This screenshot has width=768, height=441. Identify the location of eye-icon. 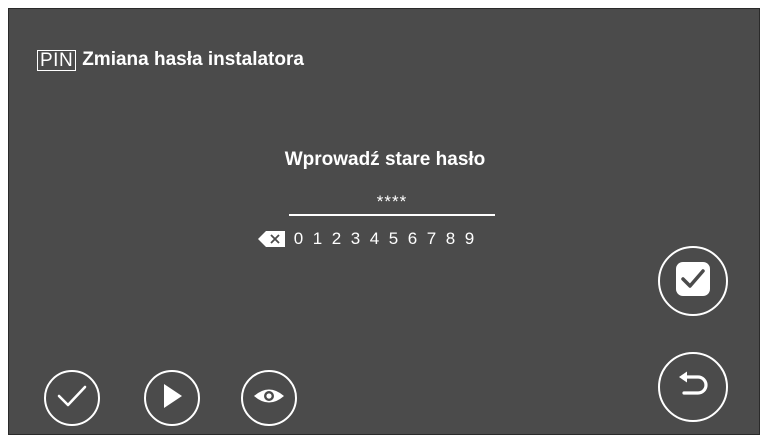
(269, 398).